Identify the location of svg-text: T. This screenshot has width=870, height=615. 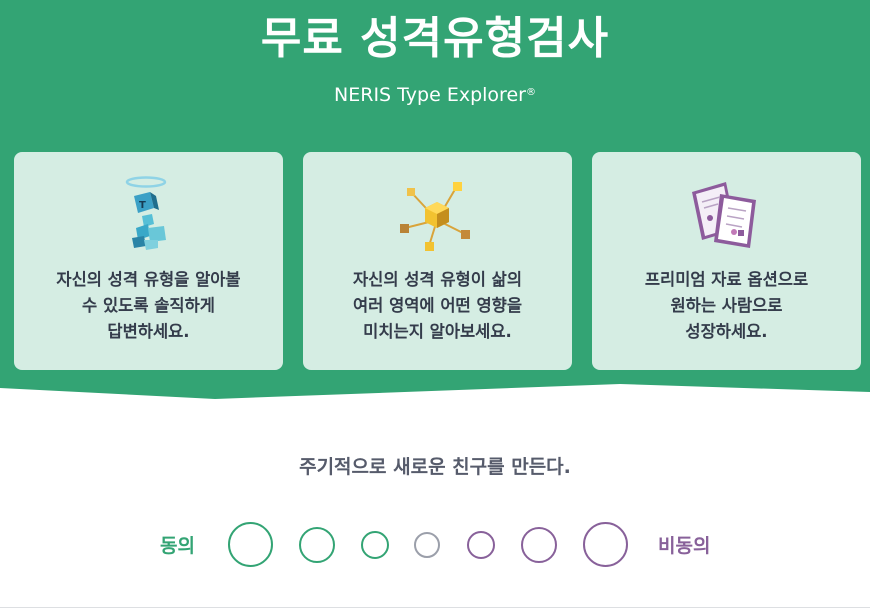
(142, 205).